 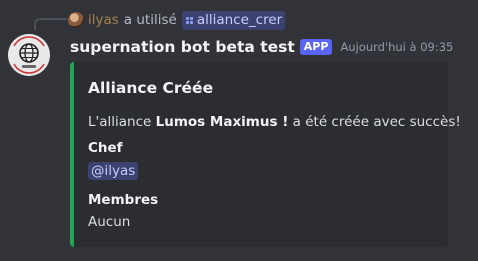 What do you see at coordinates (182, 47) in the screenshot?
I see `bot-username: supernation bot beta test` at bounding box center [182, 47].